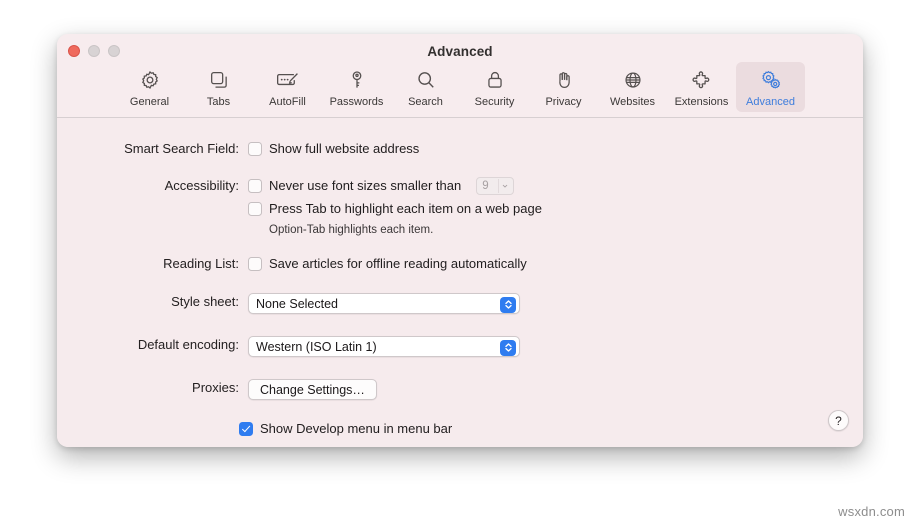 This screenshot has width=919, height=525. I want to click on tab-passwords: Passwords, so click(356, 87).